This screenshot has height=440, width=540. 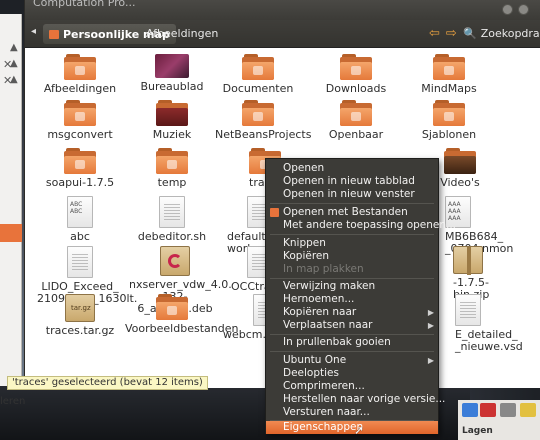 What do you see at coordinates (488, 410) in the screenshot?
I see `tool-red-icon` at bounding box center [488, 410].